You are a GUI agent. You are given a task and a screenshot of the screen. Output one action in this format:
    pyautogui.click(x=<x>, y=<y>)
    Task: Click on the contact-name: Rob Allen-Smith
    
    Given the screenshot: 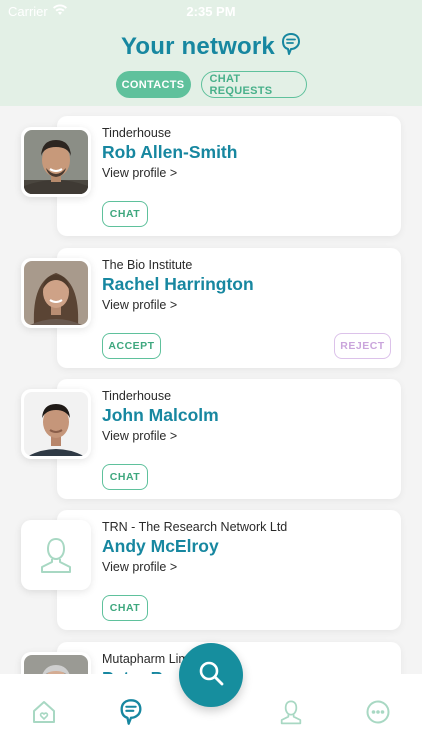 What is the action you would take?
    pyautogui.click(x=169, y=152)
    